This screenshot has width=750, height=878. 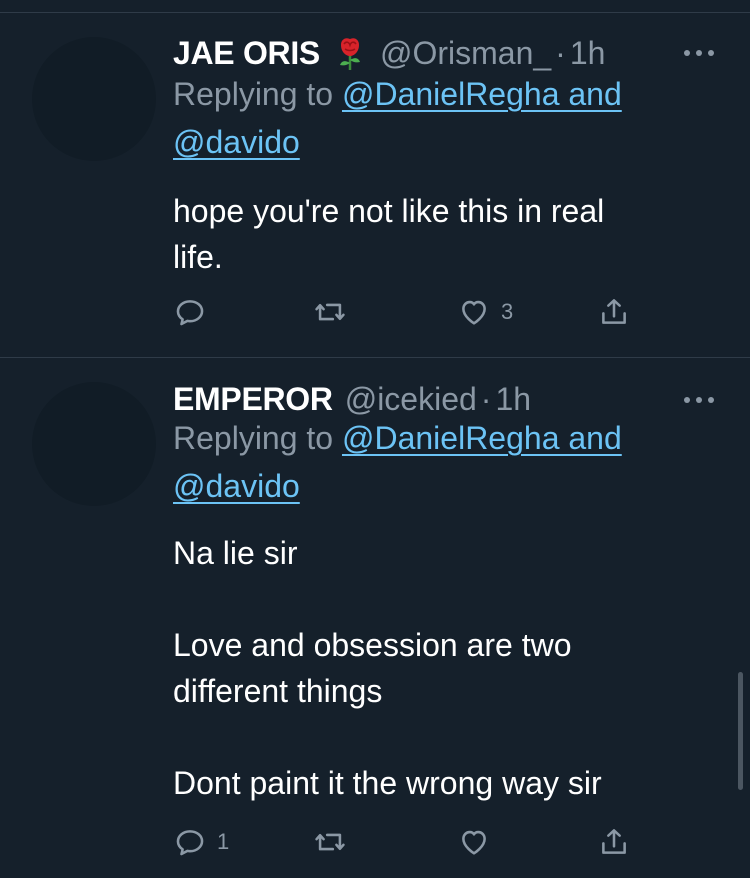 What do you see at coordinates (253, 399) in the screenshot?
I see `display-name: EMPEROR` at bounding box center [253, 399].